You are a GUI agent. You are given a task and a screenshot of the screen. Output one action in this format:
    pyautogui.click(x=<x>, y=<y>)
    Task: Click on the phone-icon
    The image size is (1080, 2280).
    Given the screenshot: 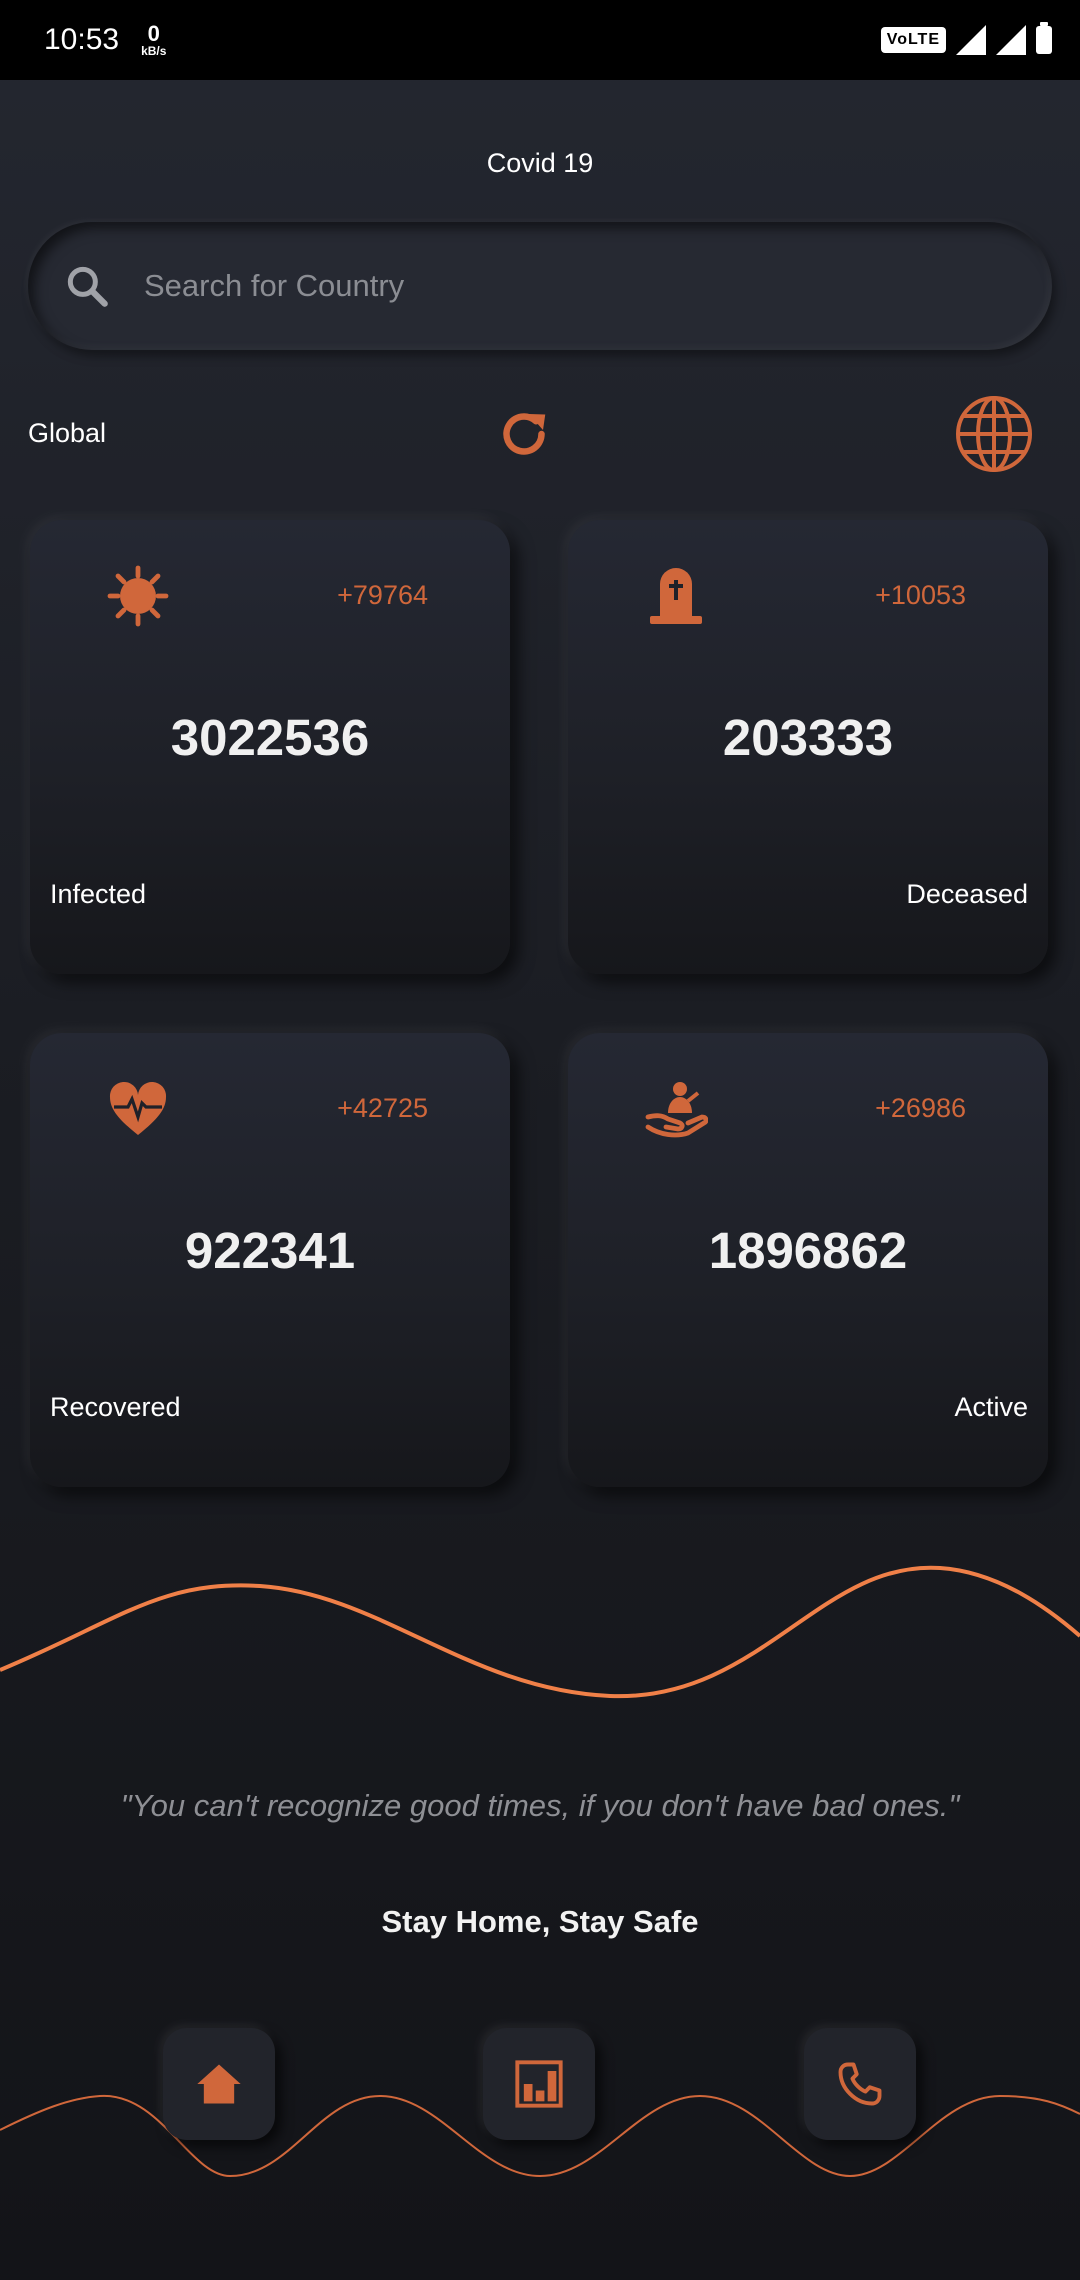 What is the action you would take?
    pyautogui.click(x=860, y=2084)
    